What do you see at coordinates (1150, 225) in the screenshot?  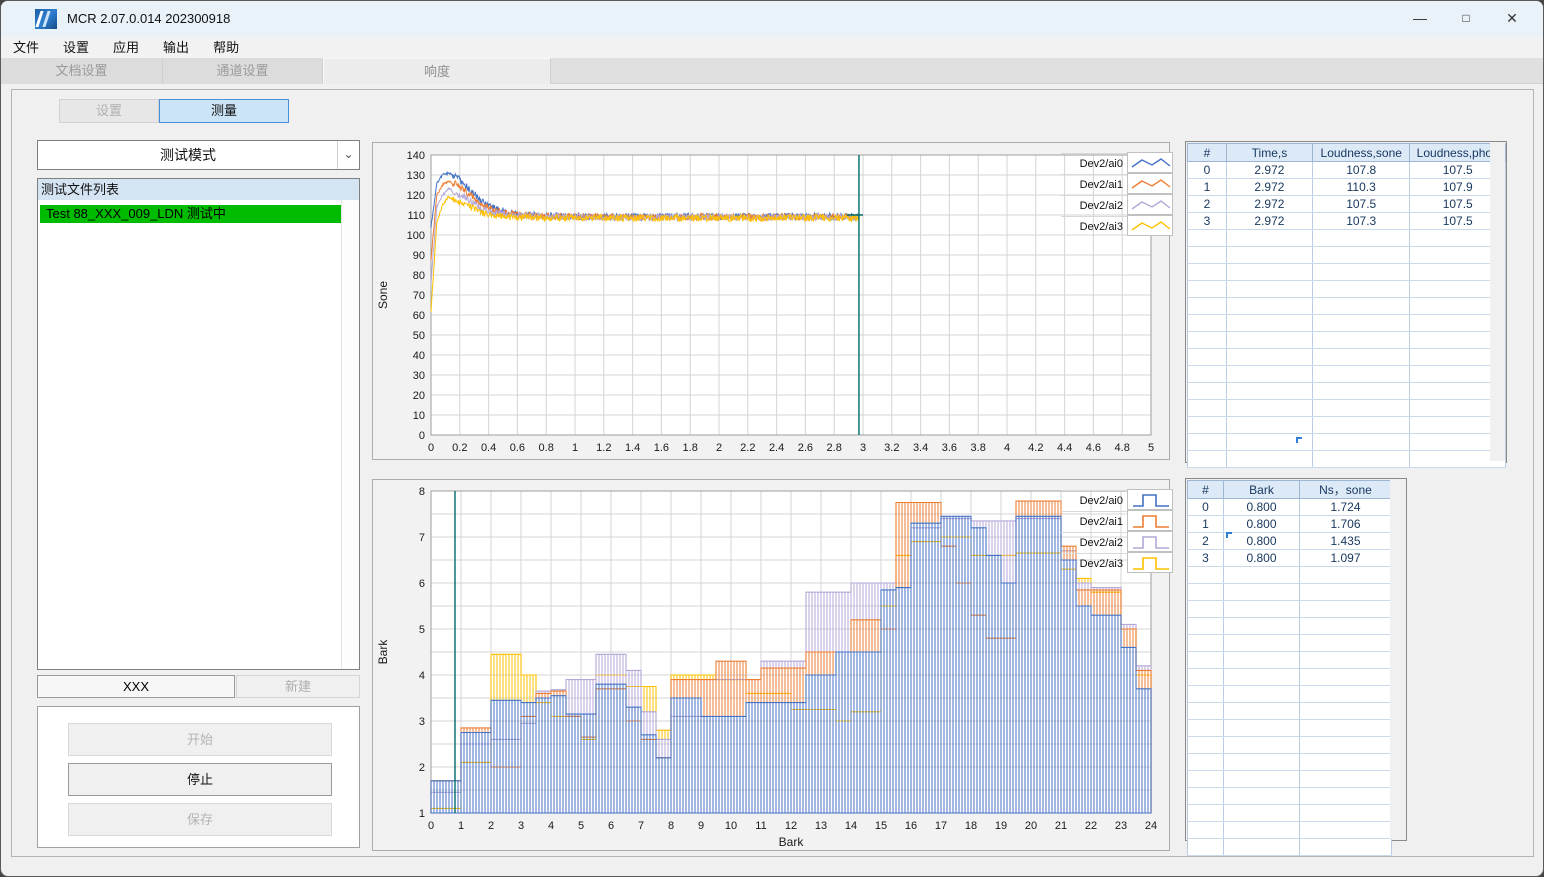 I see `line-series-icon` at bounding box center [1150, 225].